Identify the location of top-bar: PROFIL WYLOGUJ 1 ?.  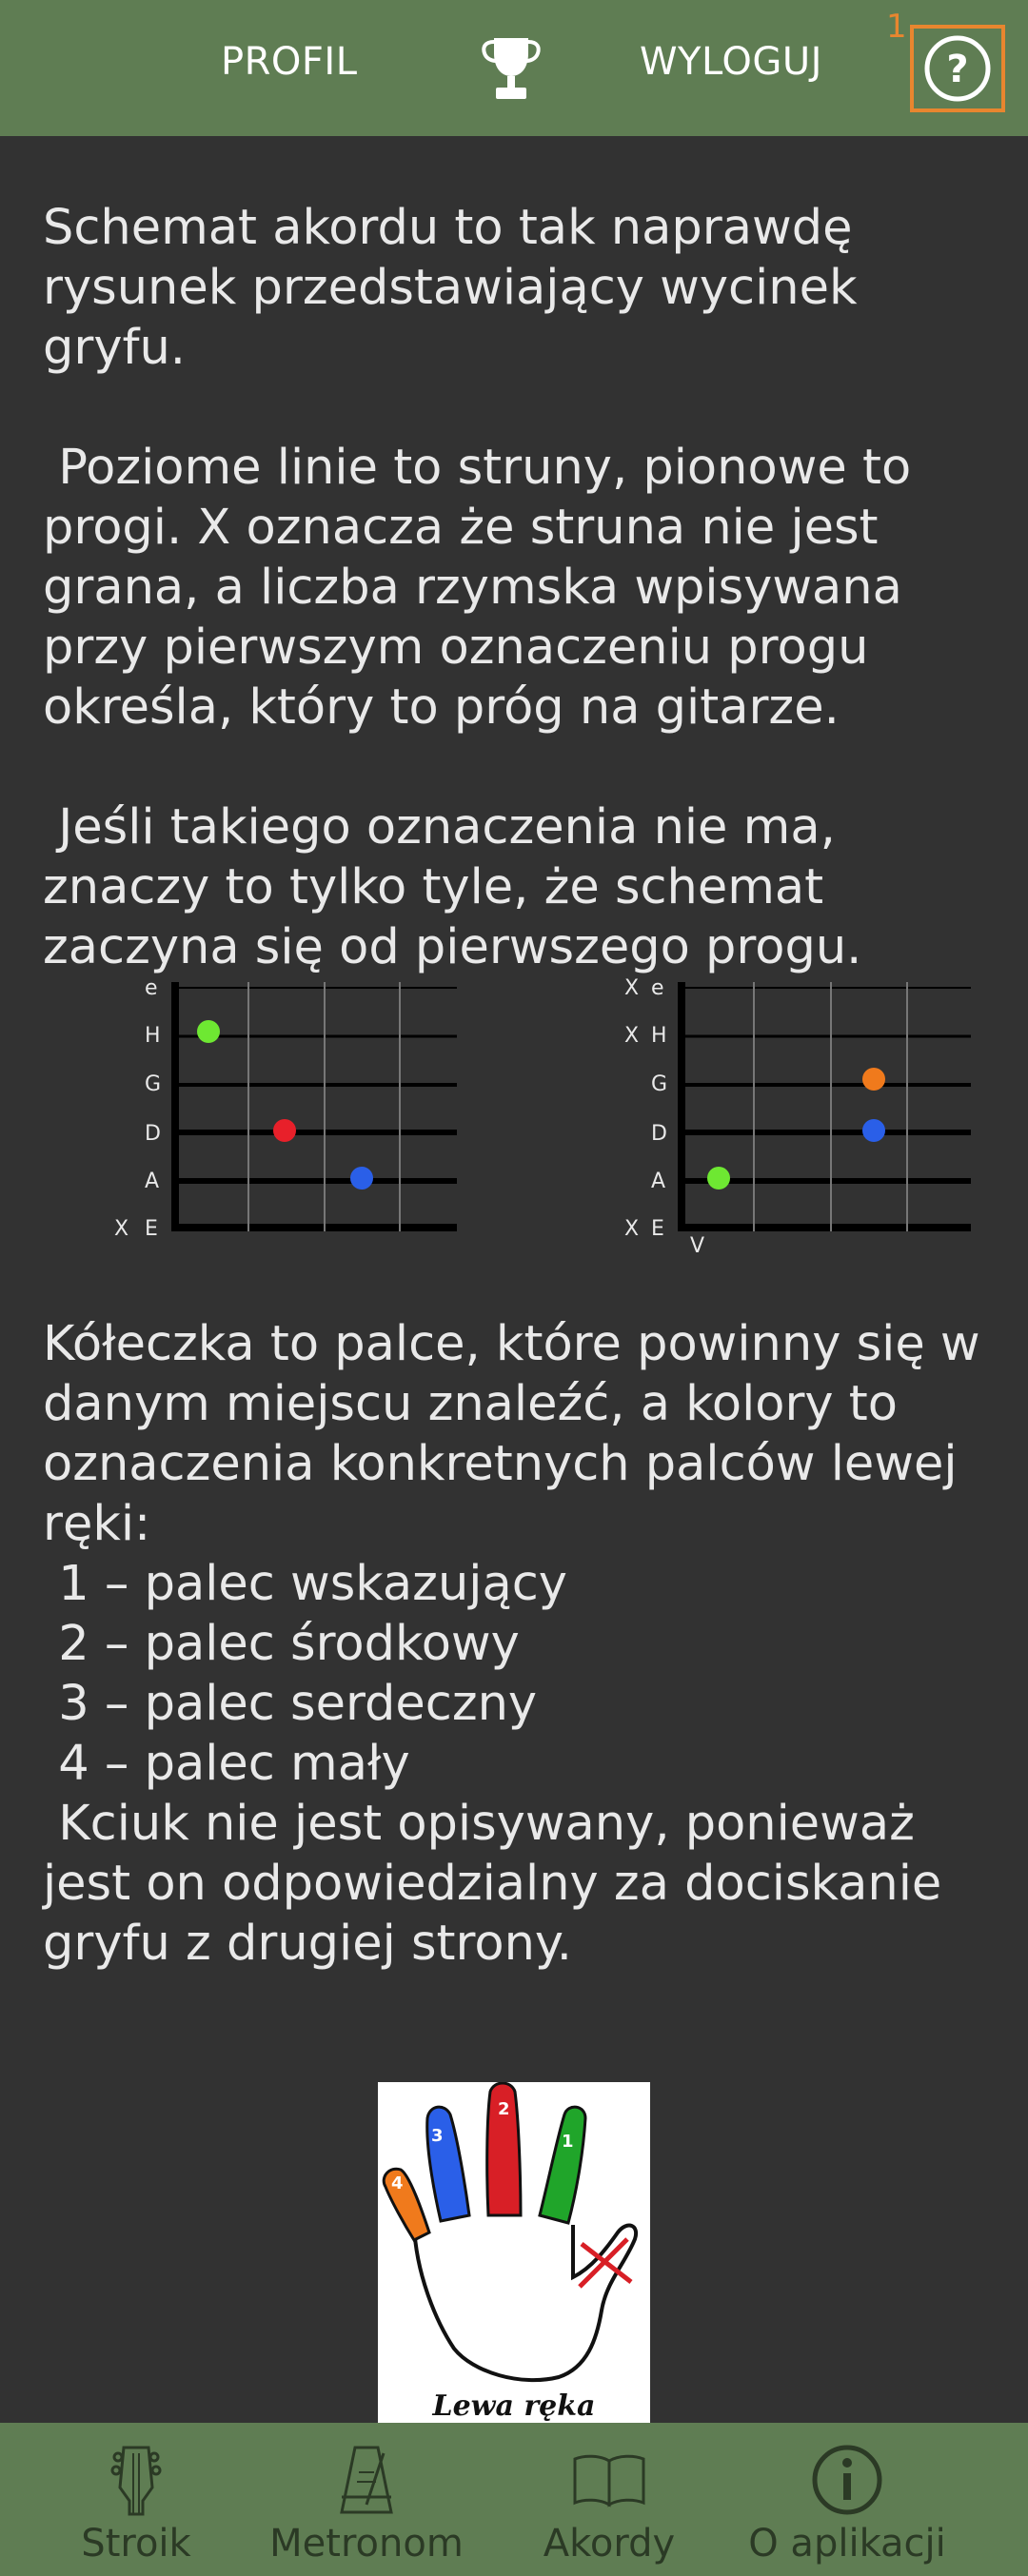
(514, 68).